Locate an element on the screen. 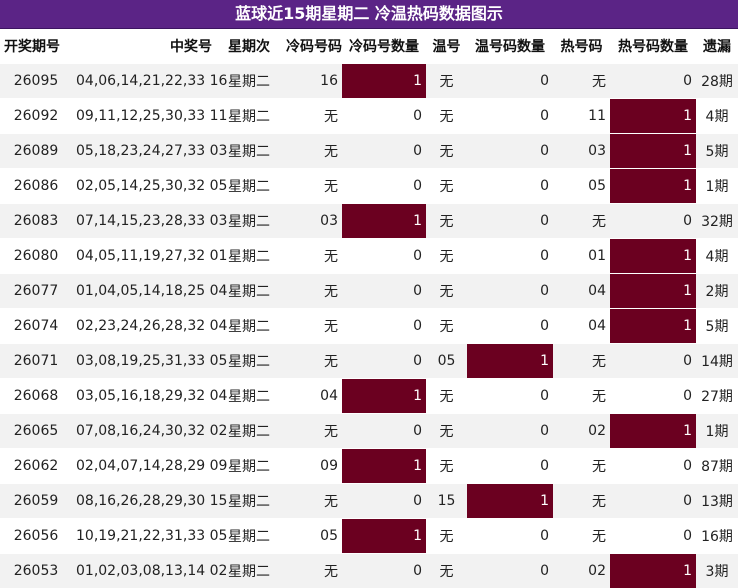 Image resolution: width=738 pixels, height=588 pixels. table-row: 2607701,04,05,14,18,25 04星期二无0无00412期 is located at coordinates (369, 291).